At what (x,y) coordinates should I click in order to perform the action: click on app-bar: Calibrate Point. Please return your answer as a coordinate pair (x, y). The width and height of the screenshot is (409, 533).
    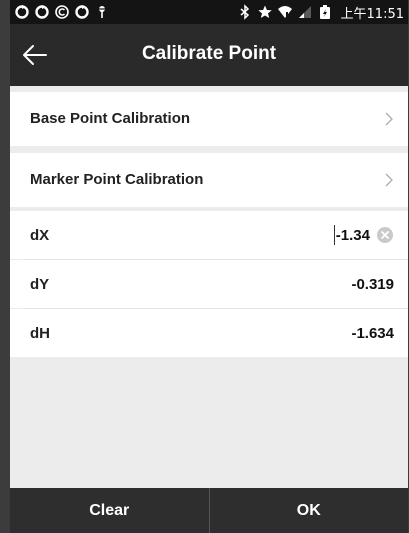
    Looking at the image, I should click on (209, 55).